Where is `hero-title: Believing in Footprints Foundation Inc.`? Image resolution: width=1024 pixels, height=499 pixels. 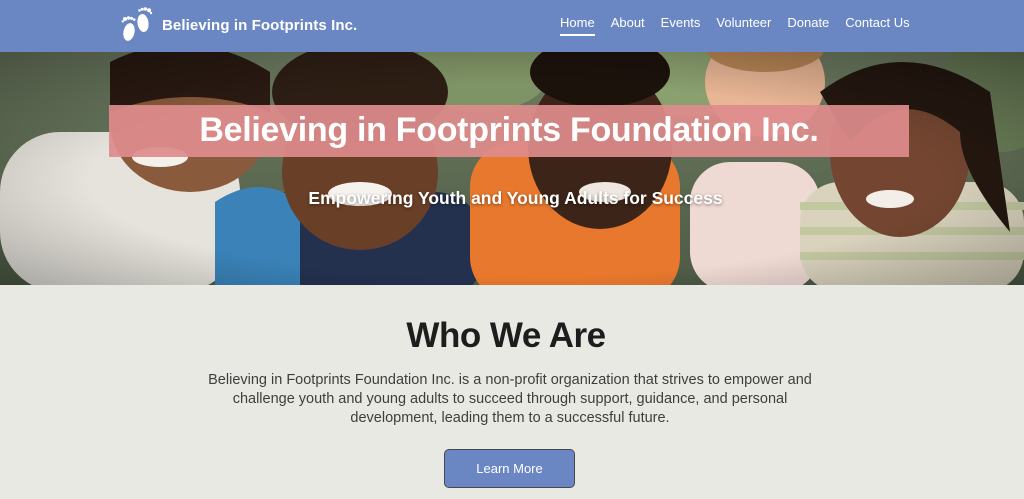 hero-title: Believing in Footprints Foundation Inc. is located at coordinates (509, 130).